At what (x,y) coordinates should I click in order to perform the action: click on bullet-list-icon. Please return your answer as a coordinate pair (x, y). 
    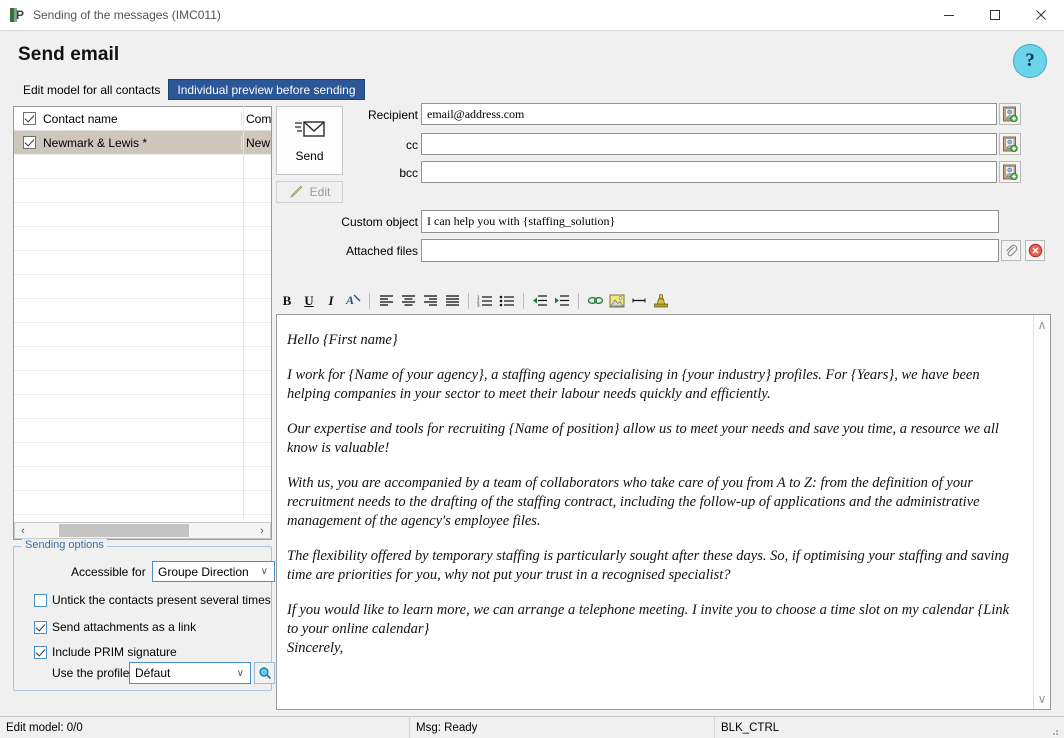
    Looking at the image, I should click on (507, 300).